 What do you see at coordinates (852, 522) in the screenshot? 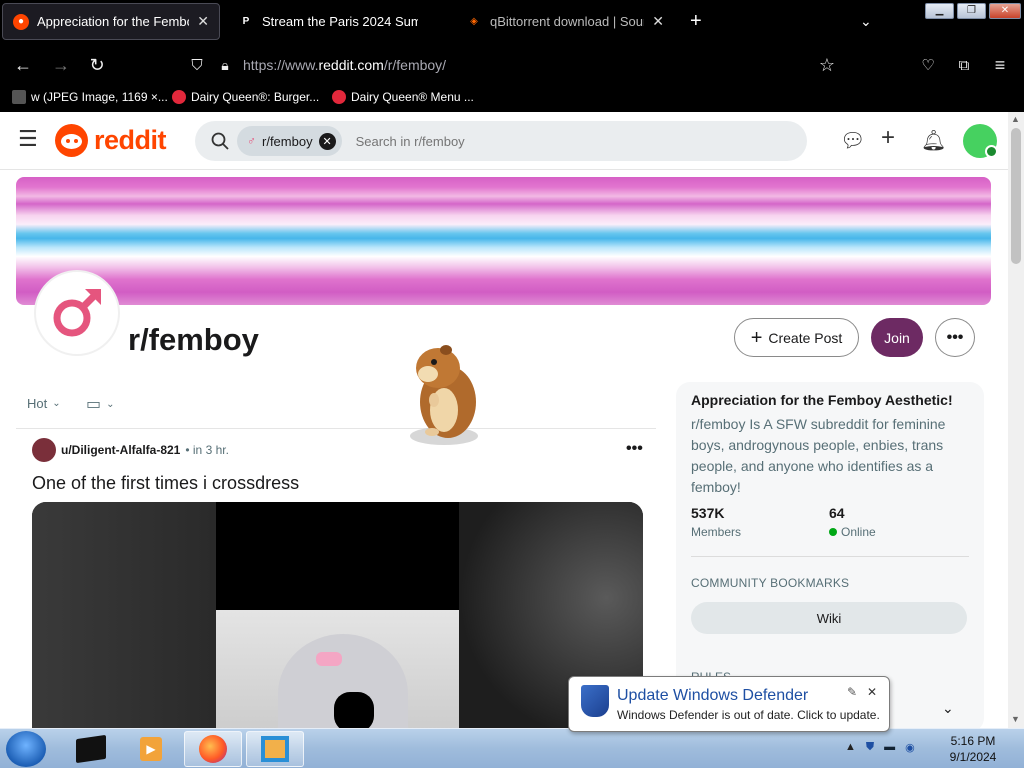
I see `online-stat: 64 Online` at bounding box center [852, 522].